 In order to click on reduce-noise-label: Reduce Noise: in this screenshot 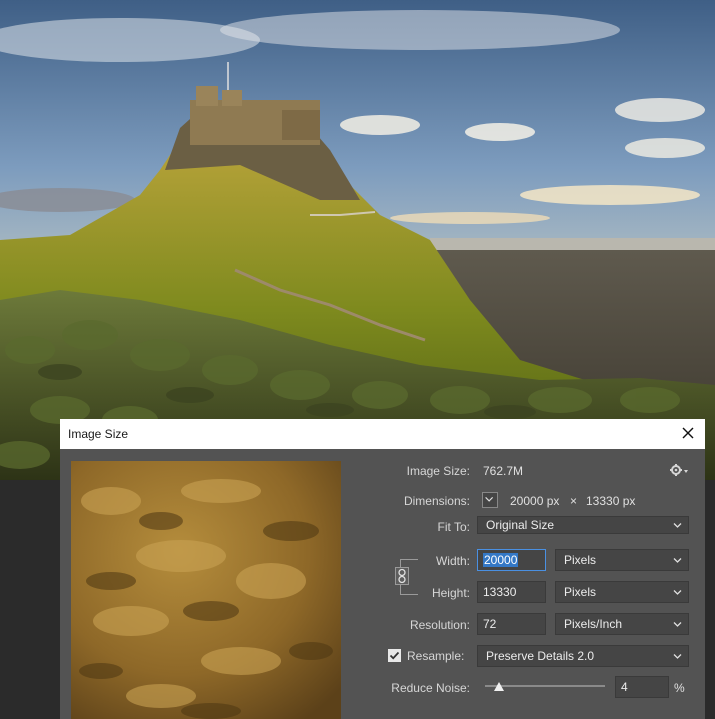, I will do `click(430, 688)`.